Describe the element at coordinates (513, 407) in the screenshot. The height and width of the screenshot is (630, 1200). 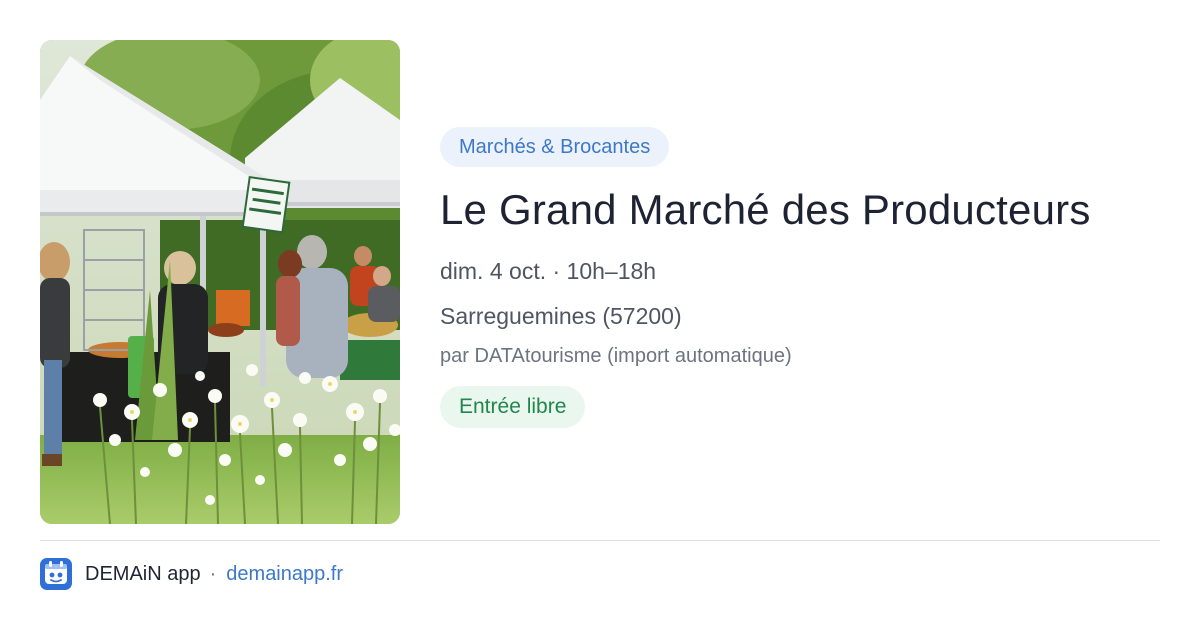
I see `price-chip: Entrée libre` at that location.